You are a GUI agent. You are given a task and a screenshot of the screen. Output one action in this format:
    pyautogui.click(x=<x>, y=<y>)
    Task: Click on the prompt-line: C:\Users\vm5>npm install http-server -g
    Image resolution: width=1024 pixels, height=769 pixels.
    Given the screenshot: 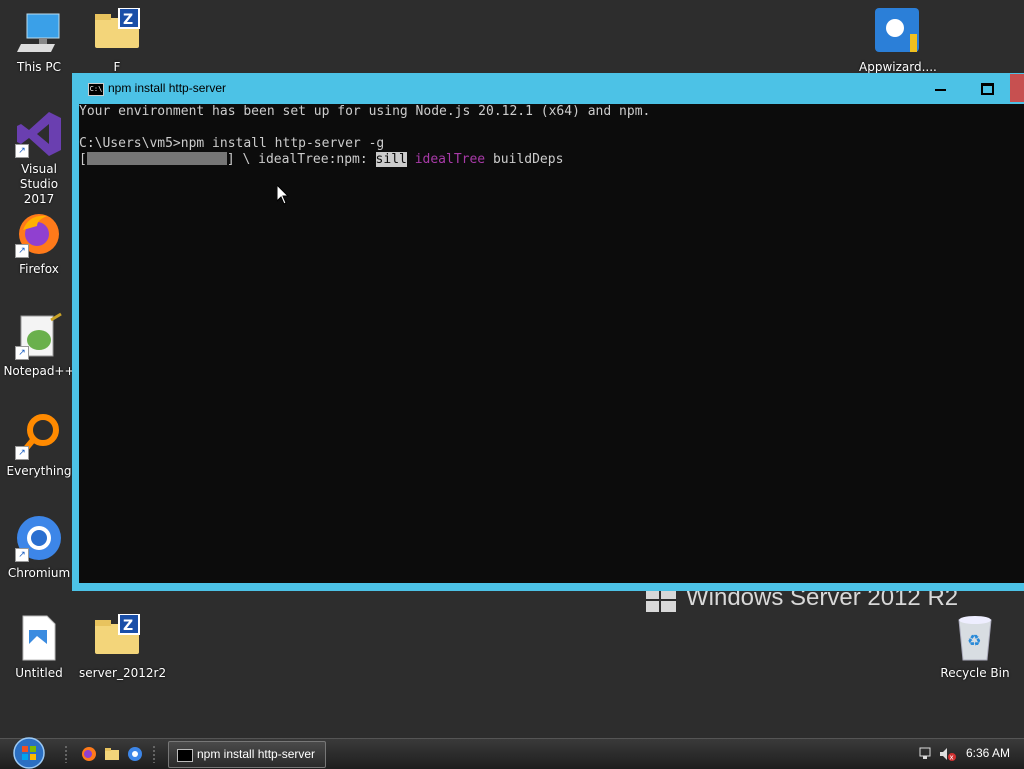 What is the action you would take?
    pyautogui.click(x=232, y=143)
    